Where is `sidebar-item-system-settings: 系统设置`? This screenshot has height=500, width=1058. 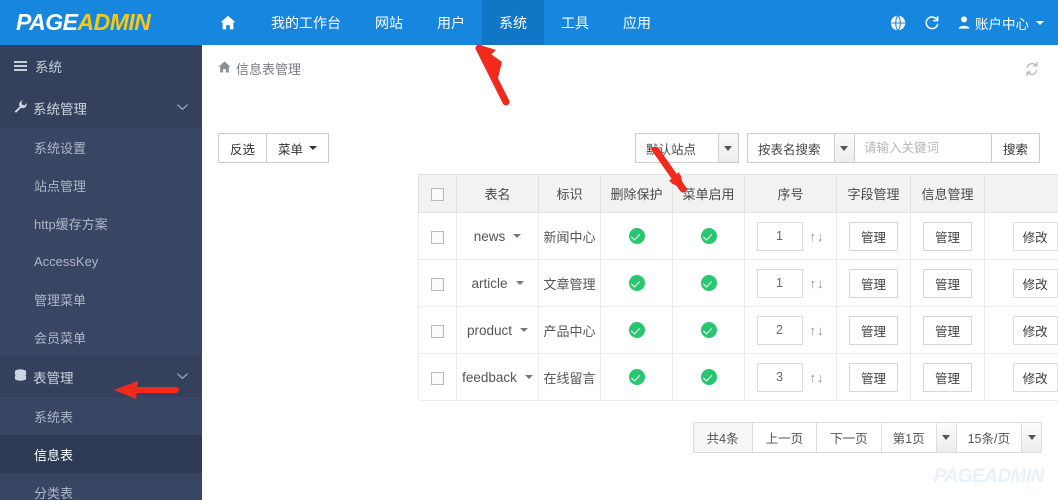
sidebar-item-system-settings: 系统设置 is located at coordinates (101, 147).